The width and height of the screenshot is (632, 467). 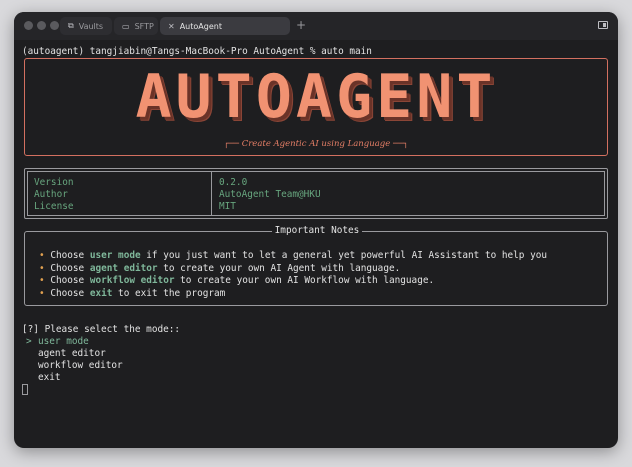 I want to click on option-workflow-editor: workflow editor, so click(x=80, y=365).